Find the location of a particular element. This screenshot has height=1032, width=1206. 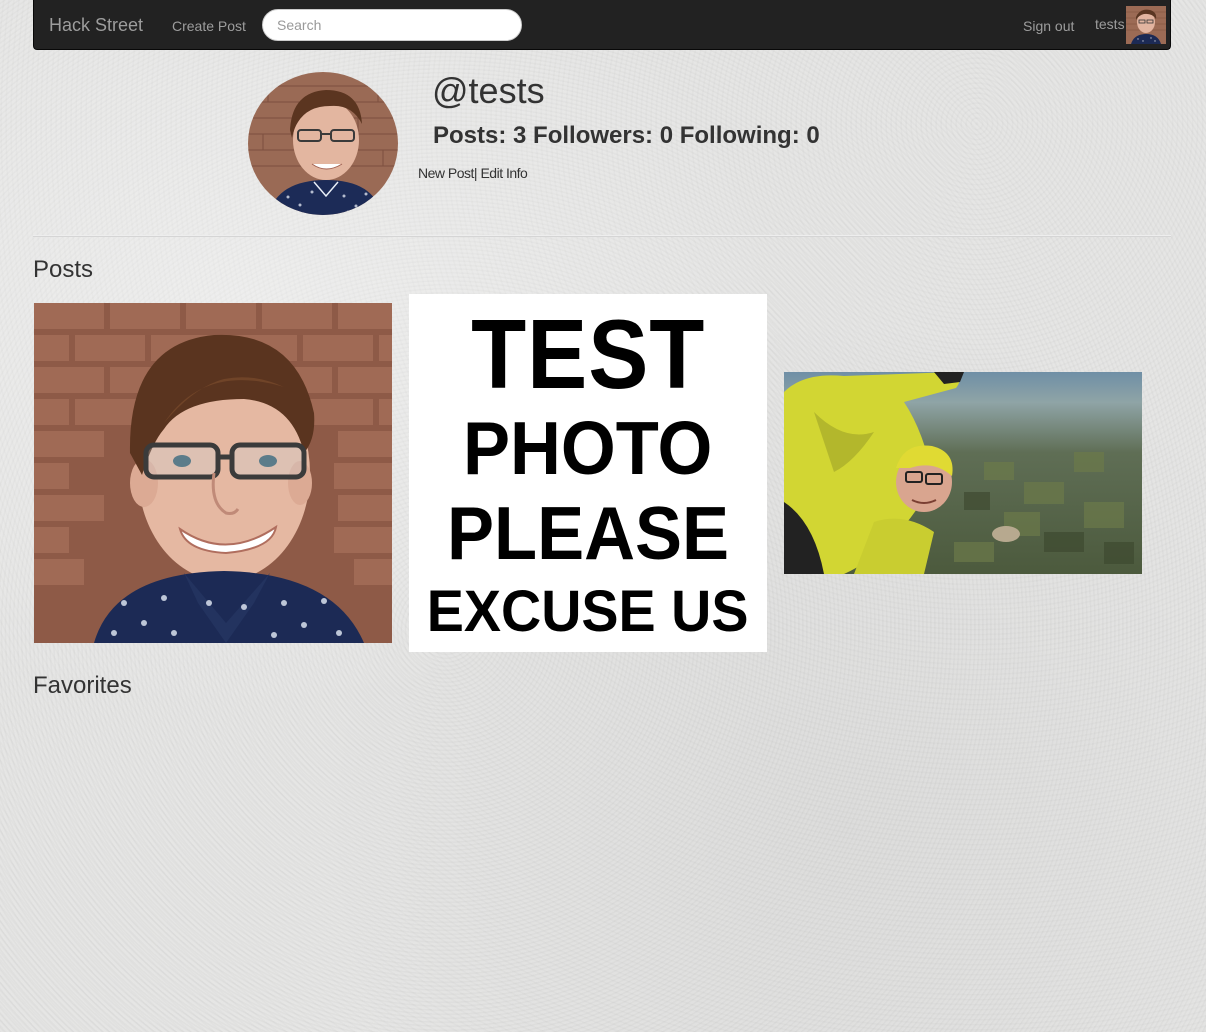

post-thumbnail-portrait is located at coordinates (213, 473).